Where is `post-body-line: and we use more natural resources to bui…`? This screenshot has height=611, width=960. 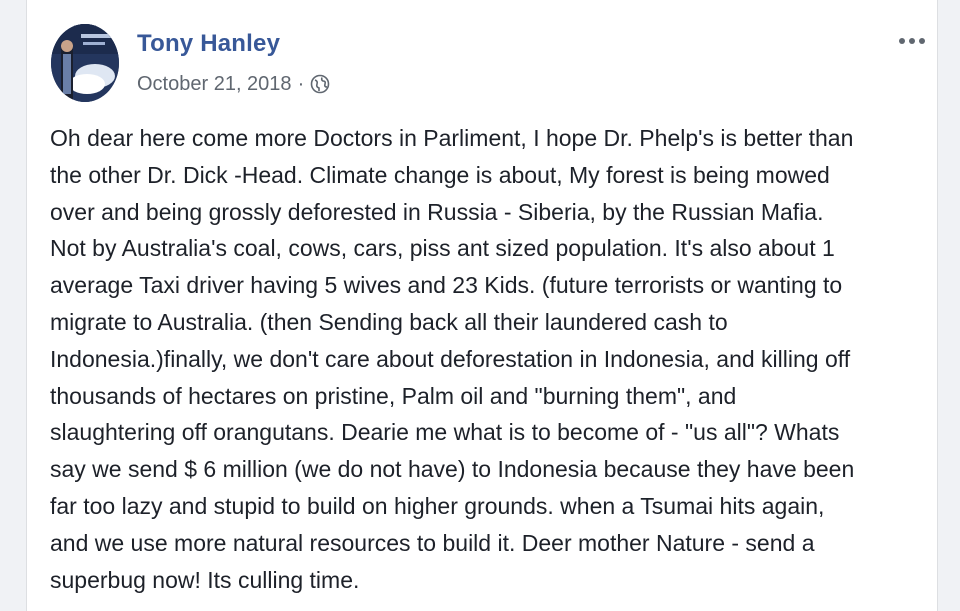 post-body-line: and we use more natural resources to bui… is located at coordinates (432, 542).